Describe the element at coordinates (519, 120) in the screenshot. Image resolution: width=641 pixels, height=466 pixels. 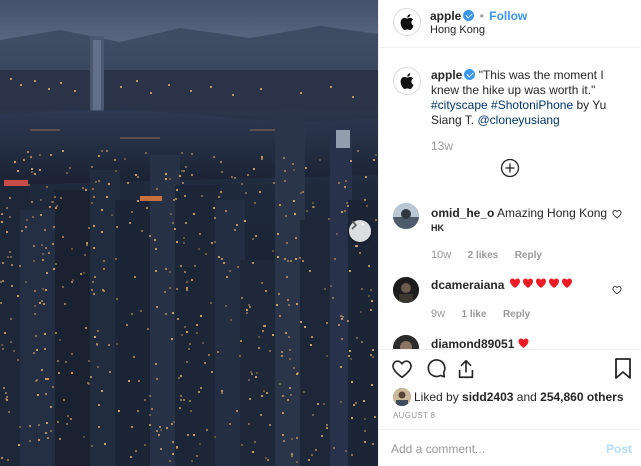
I see `mention-cloneyusiang: @cloneyusiang` at that location.